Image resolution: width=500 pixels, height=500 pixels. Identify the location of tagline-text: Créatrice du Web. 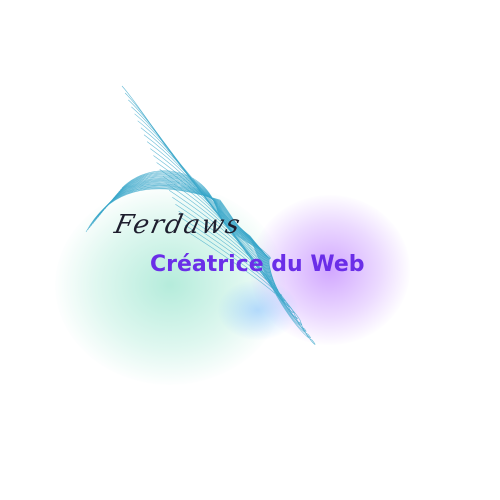
(257, 264).